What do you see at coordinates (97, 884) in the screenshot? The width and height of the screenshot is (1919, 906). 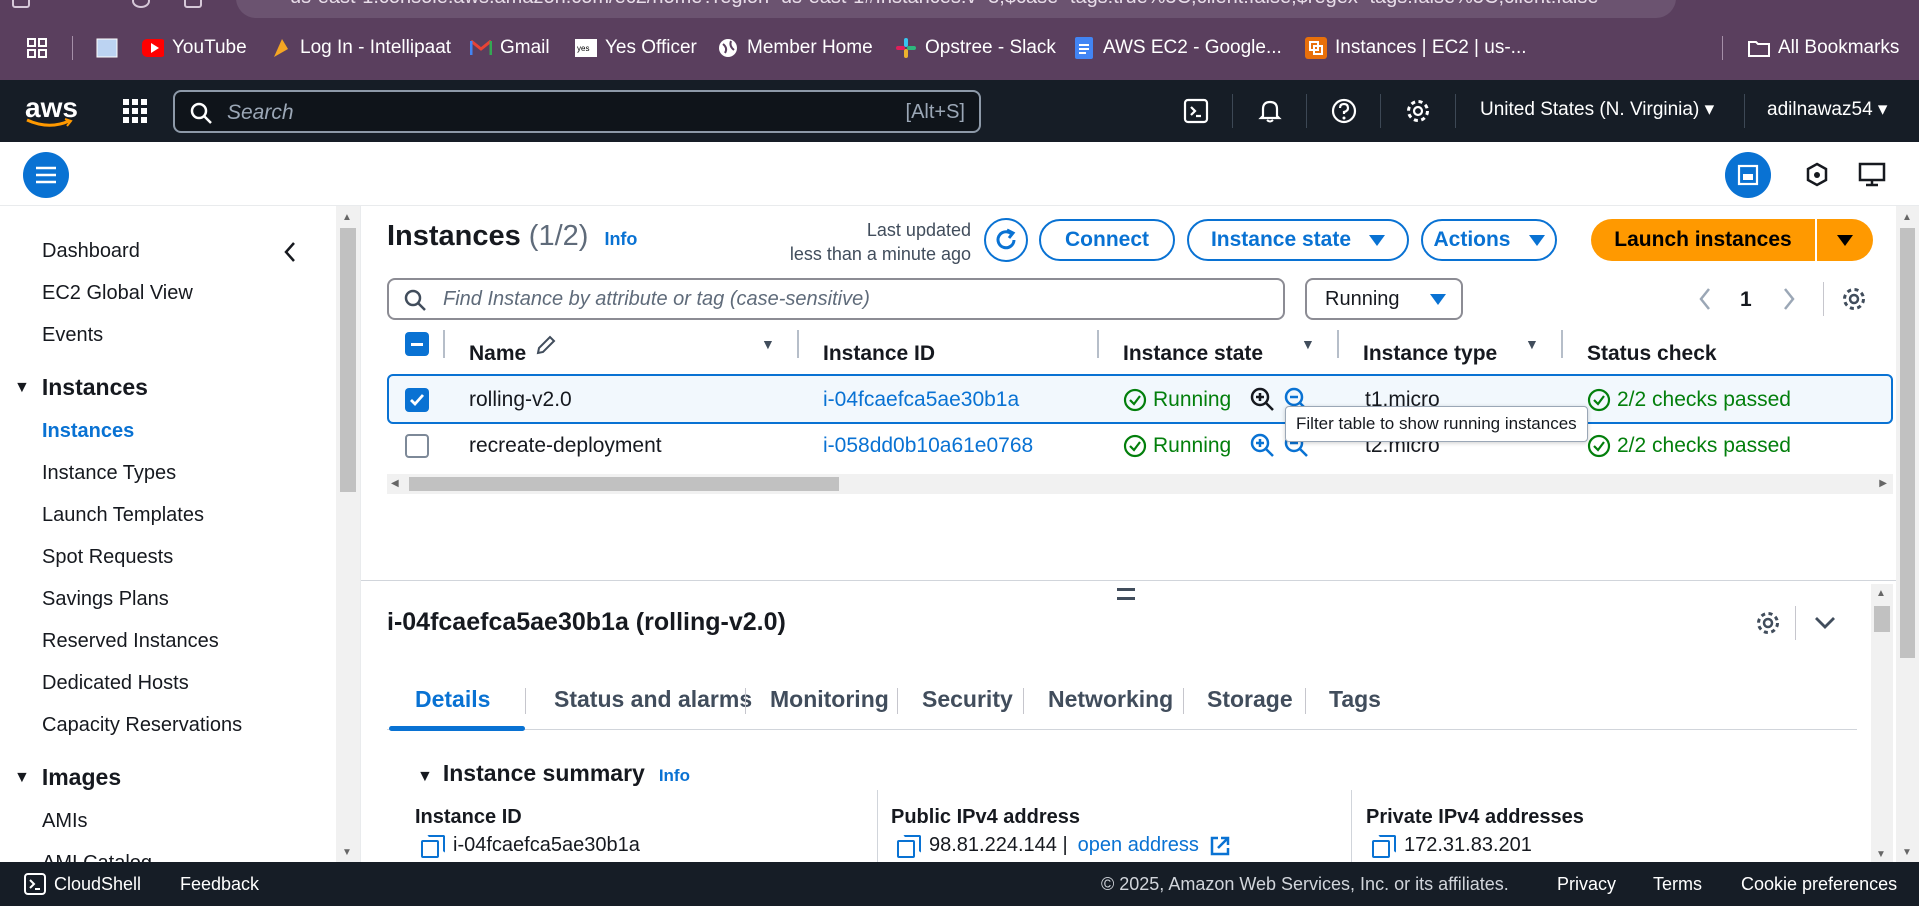 I see `cloudshell-link: CloudShell` at bounding box center [97, 884].